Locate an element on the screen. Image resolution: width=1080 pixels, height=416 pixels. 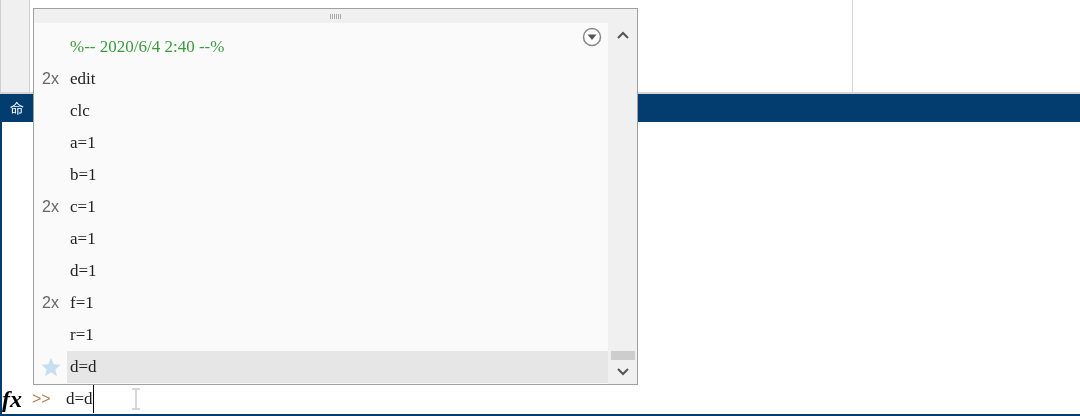
command-text: d=1 is located at coordinates (83, 271).